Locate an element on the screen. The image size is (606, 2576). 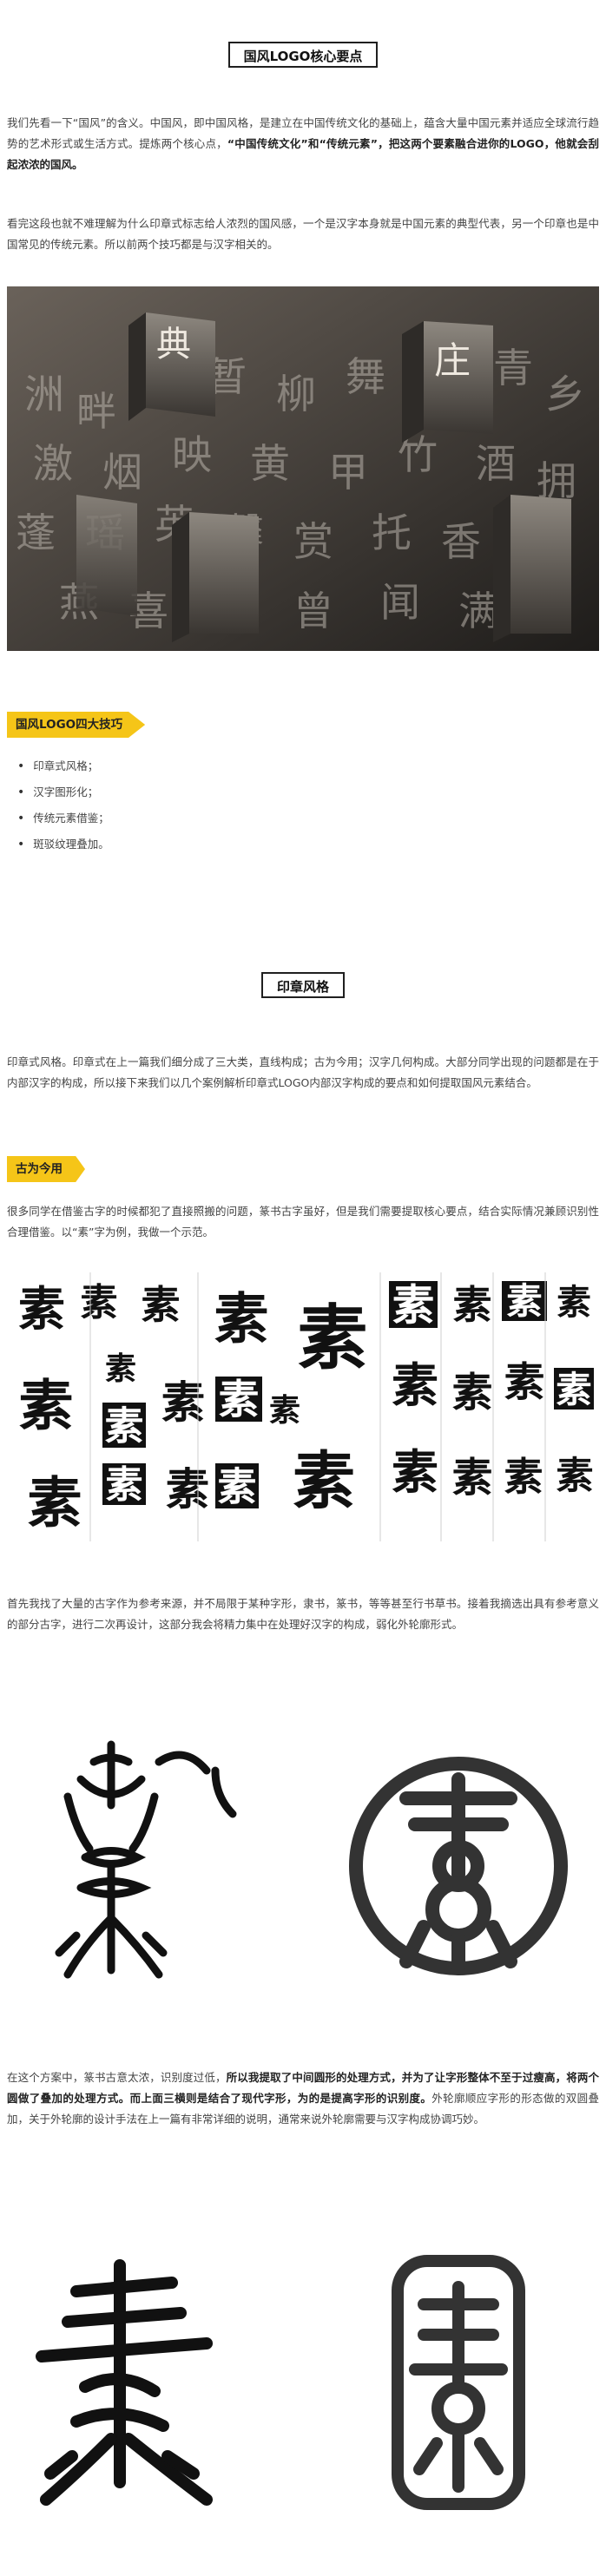
tips-list: 印章式风格； 汉字图形化； 传统元素借鉴； 斑驳纹理叠加。 is located at coordinates (63, 805).